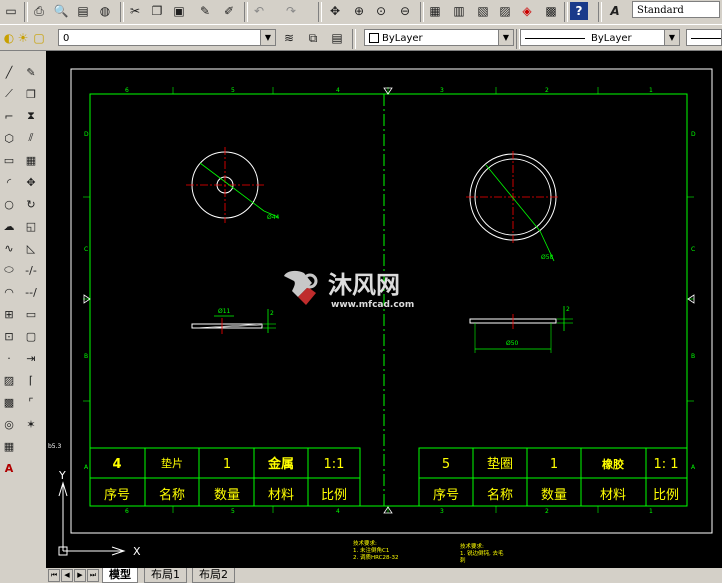 This screenshot has width=722, height=583. What do you see at coordinates (405, 11) in the screenshot?
I see `zoom-previous-icon: ⊖` at bounding box center [405, 11].